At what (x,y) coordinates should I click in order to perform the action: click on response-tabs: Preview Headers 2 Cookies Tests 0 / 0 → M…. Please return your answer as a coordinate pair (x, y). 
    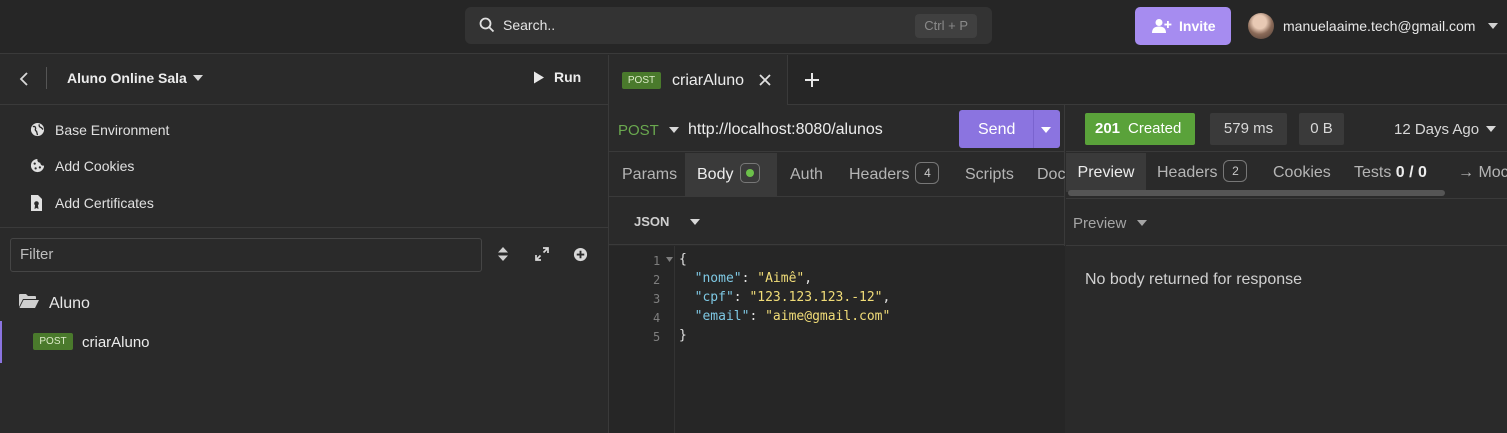
    Looking at the image, I should click on (1286, 176).